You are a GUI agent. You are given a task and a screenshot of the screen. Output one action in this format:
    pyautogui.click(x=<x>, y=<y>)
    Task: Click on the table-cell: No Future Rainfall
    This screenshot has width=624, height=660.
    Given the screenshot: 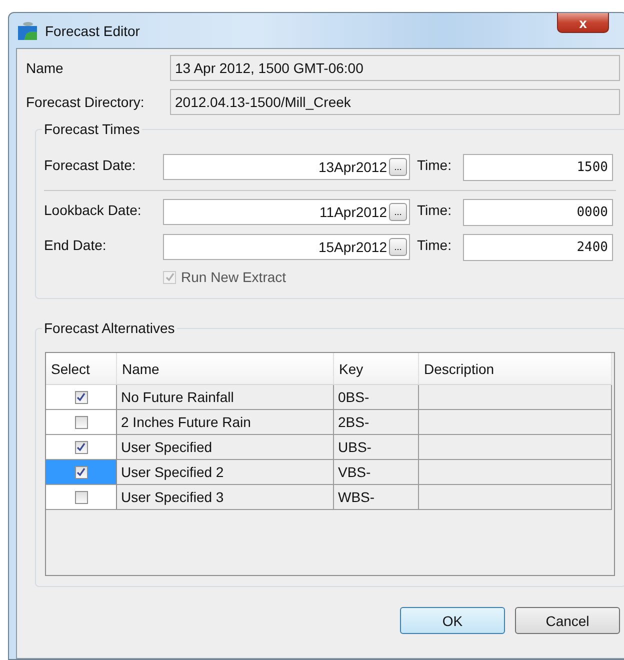 What is the action you would take?
    pyautogui.click(x=225, y=397)
    